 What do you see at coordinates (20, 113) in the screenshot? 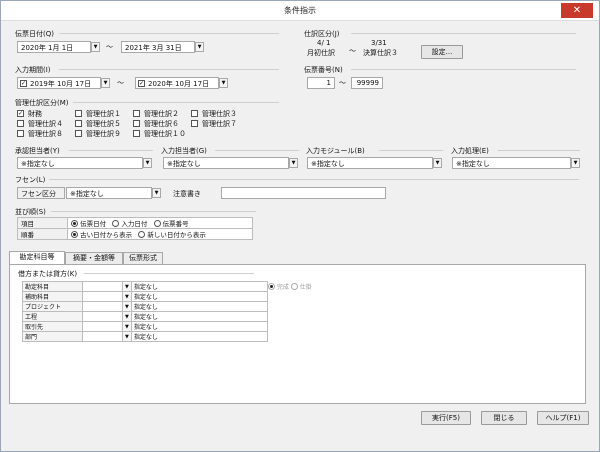
I see `kanri-shiwake-checkbox: ✓` at bounding box center [20, 113].